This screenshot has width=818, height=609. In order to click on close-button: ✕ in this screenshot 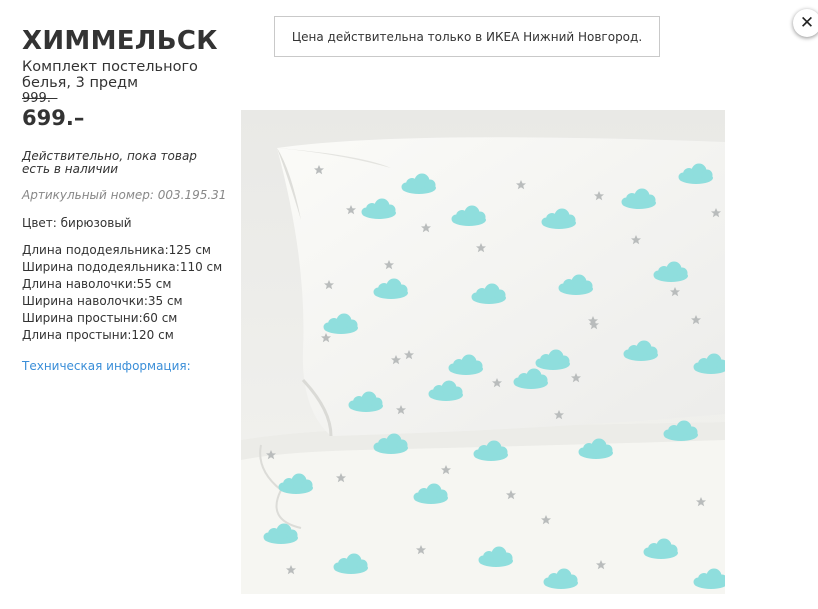, I will do `click(805, 23)`.